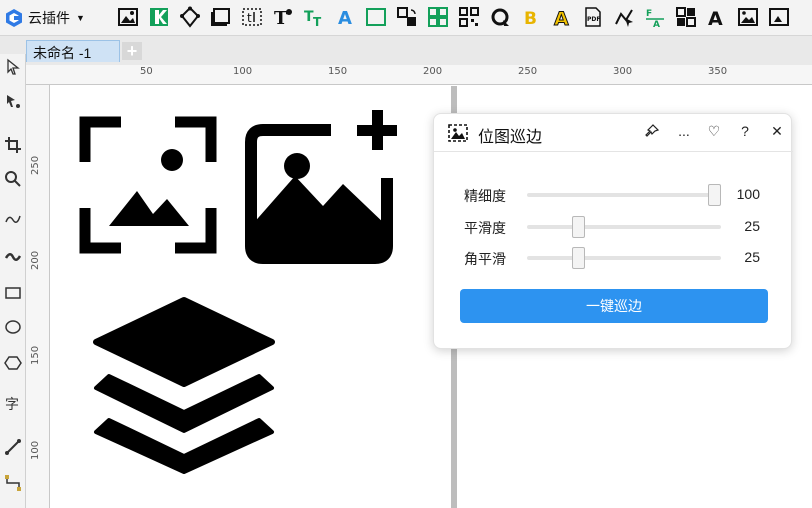 Image resolution: width=812 pixels, height=508 pixels. What do you see at coordinates (718, 71) in the screenshot?
I see `ruler-label: 350` at bounding box center [718, 71].